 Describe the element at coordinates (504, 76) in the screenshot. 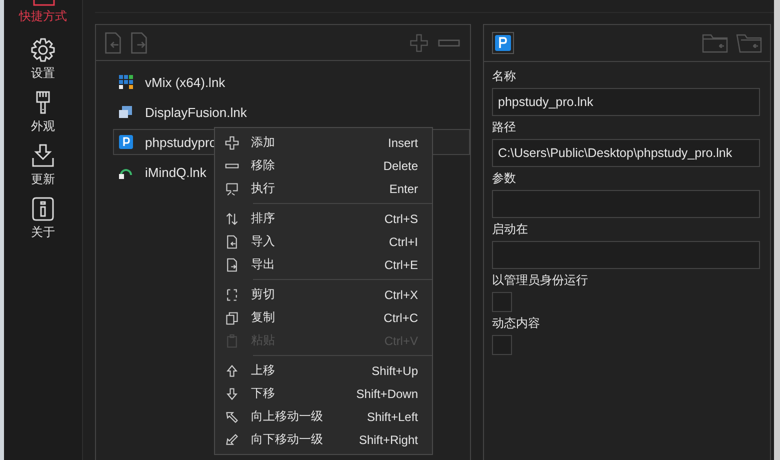

I see `field-label: 名称` at that location.